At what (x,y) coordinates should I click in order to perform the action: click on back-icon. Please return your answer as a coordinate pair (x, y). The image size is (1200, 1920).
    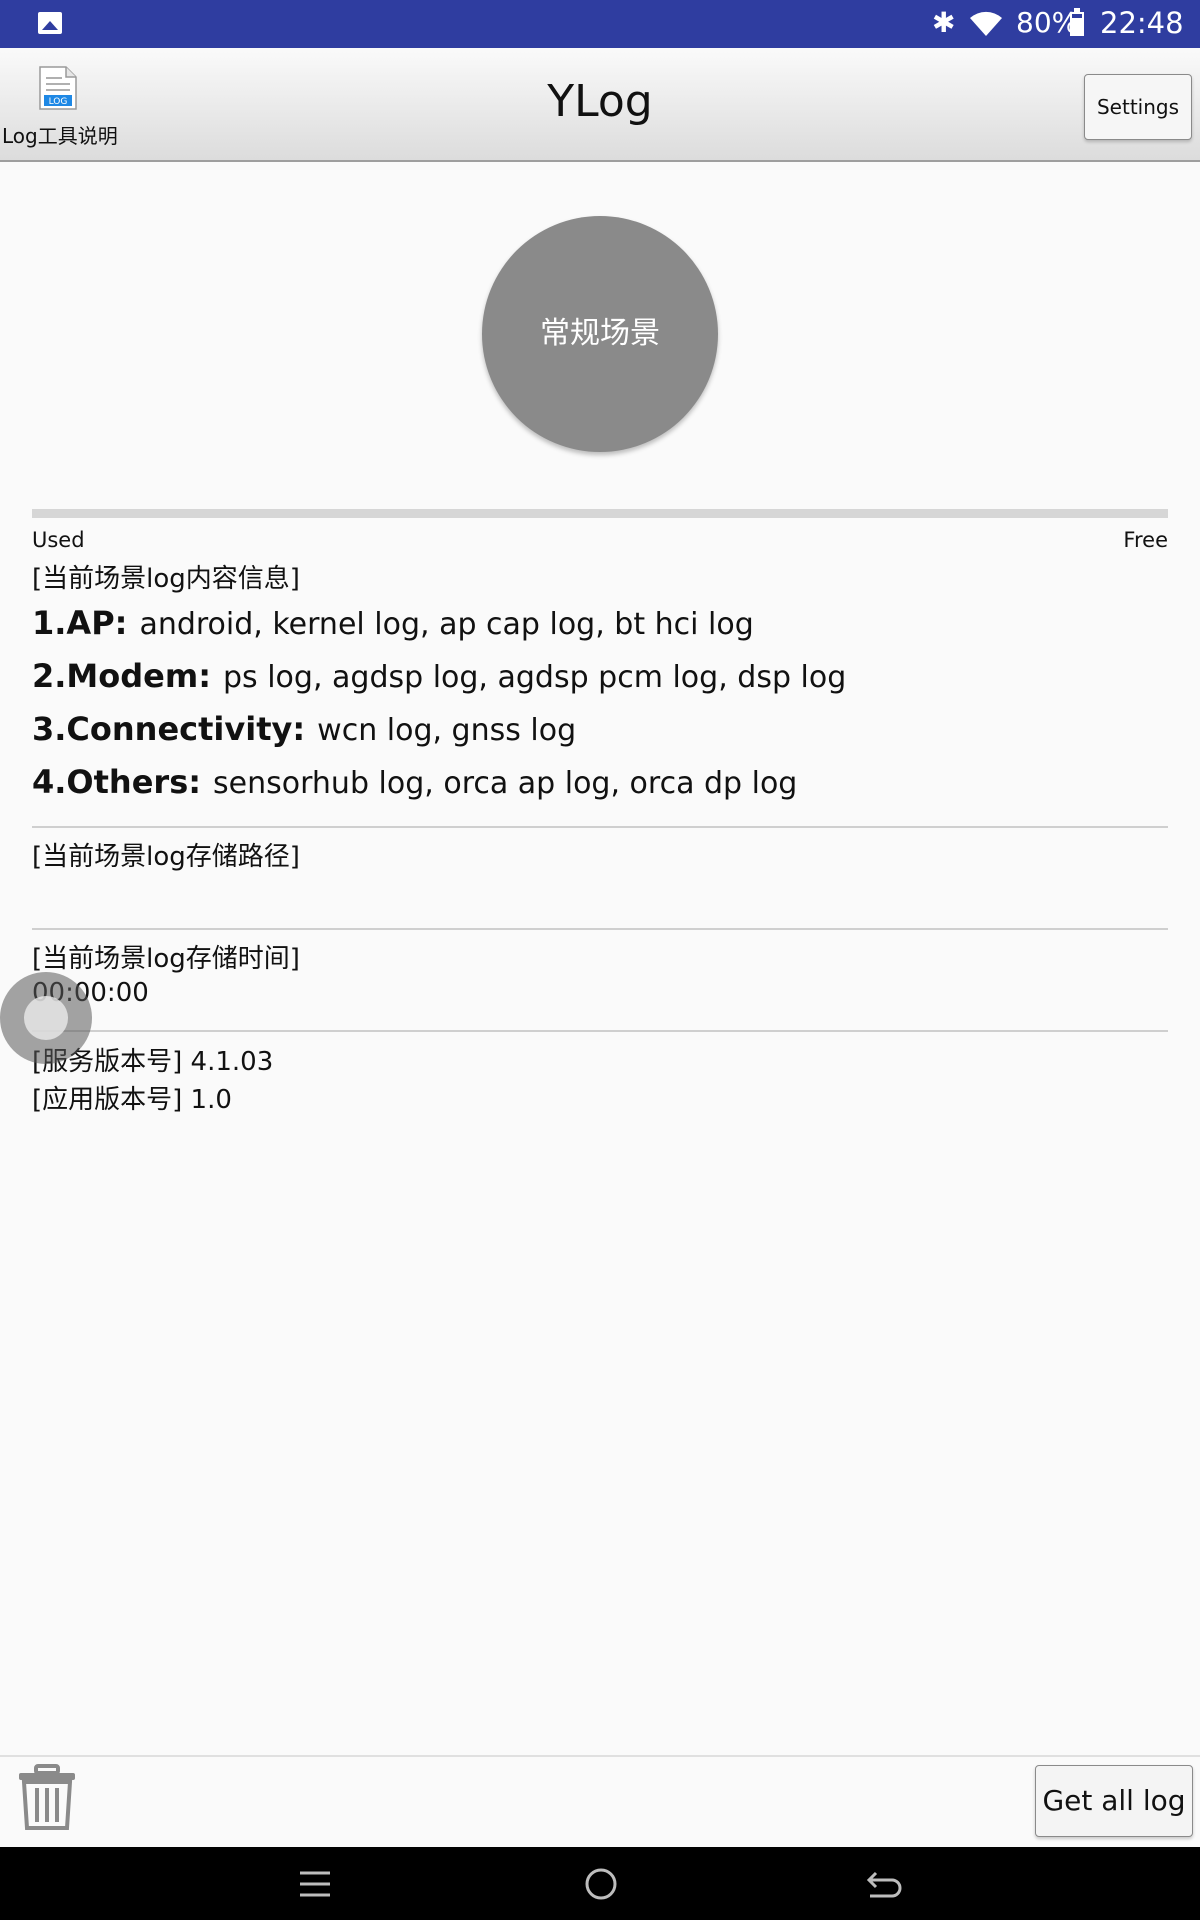
    Looking at the image, I should click on (885, 1884).